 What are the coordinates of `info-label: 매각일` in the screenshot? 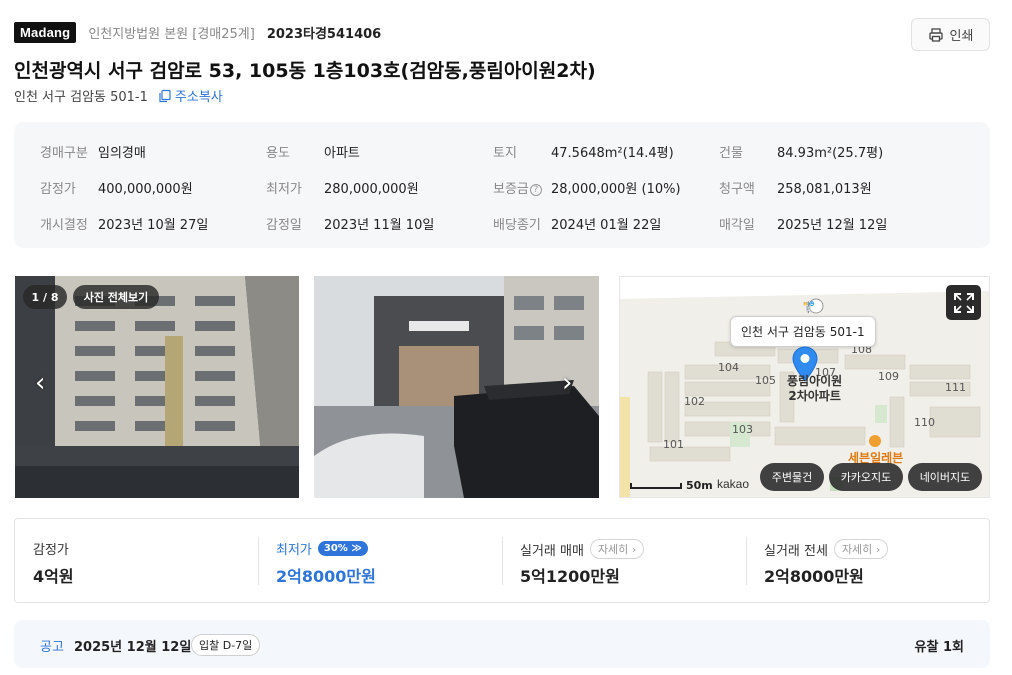 It's located at (737, 225).